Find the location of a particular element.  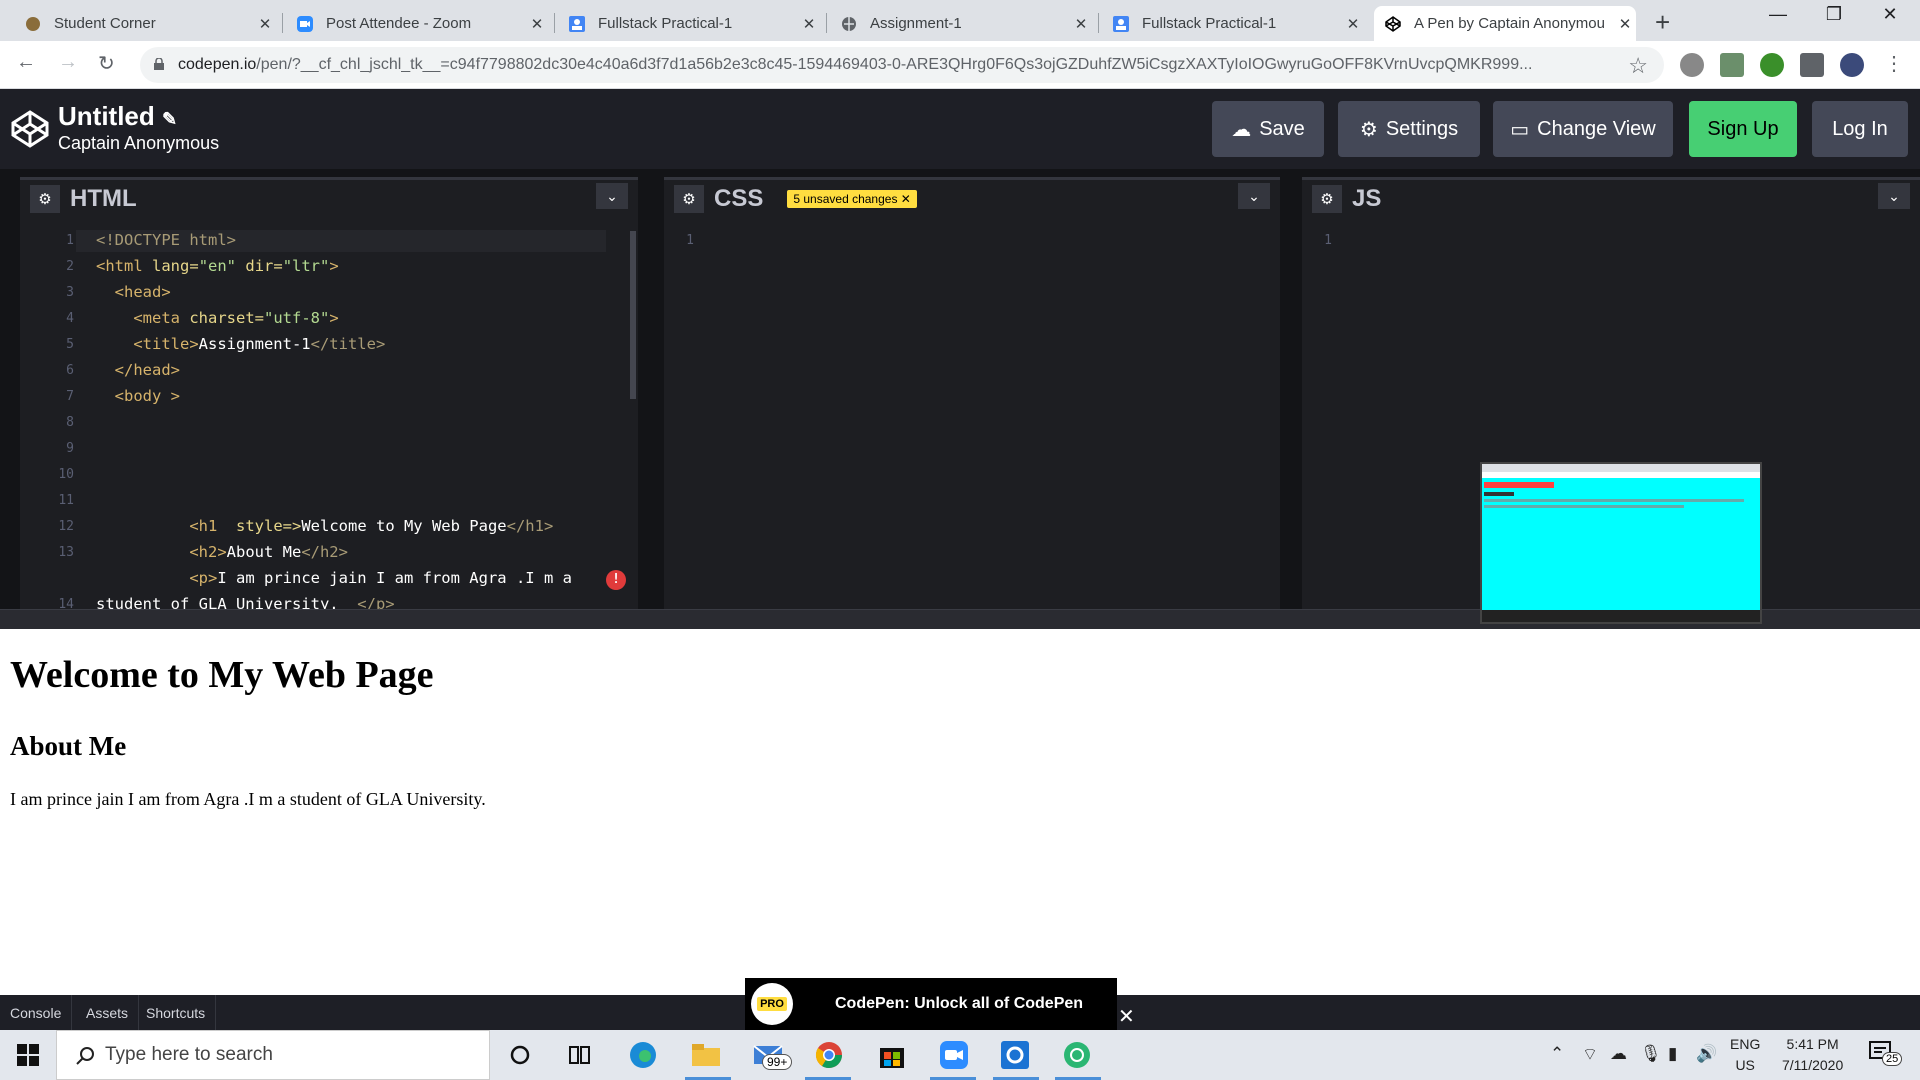

tab-title: A Pen by Captain Anonymou is located at coordinates (1509, 23).